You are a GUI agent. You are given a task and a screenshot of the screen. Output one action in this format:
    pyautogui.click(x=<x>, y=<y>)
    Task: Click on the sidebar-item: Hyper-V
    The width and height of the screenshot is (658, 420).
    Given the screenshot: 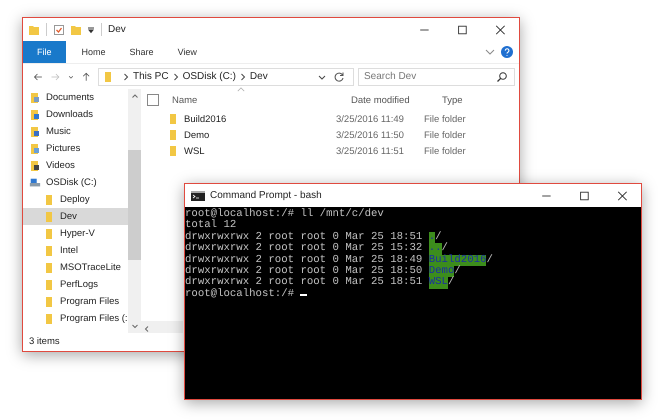 What is the action you would take?
    pyautogui.click(x=75, y=233)
    